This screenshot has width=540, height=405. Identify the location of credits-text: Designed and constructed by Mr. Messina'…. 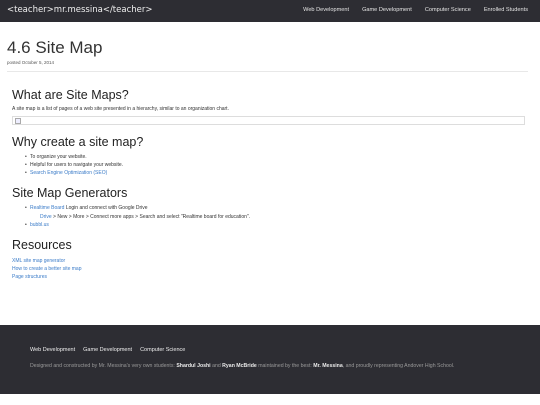
(103, 366).